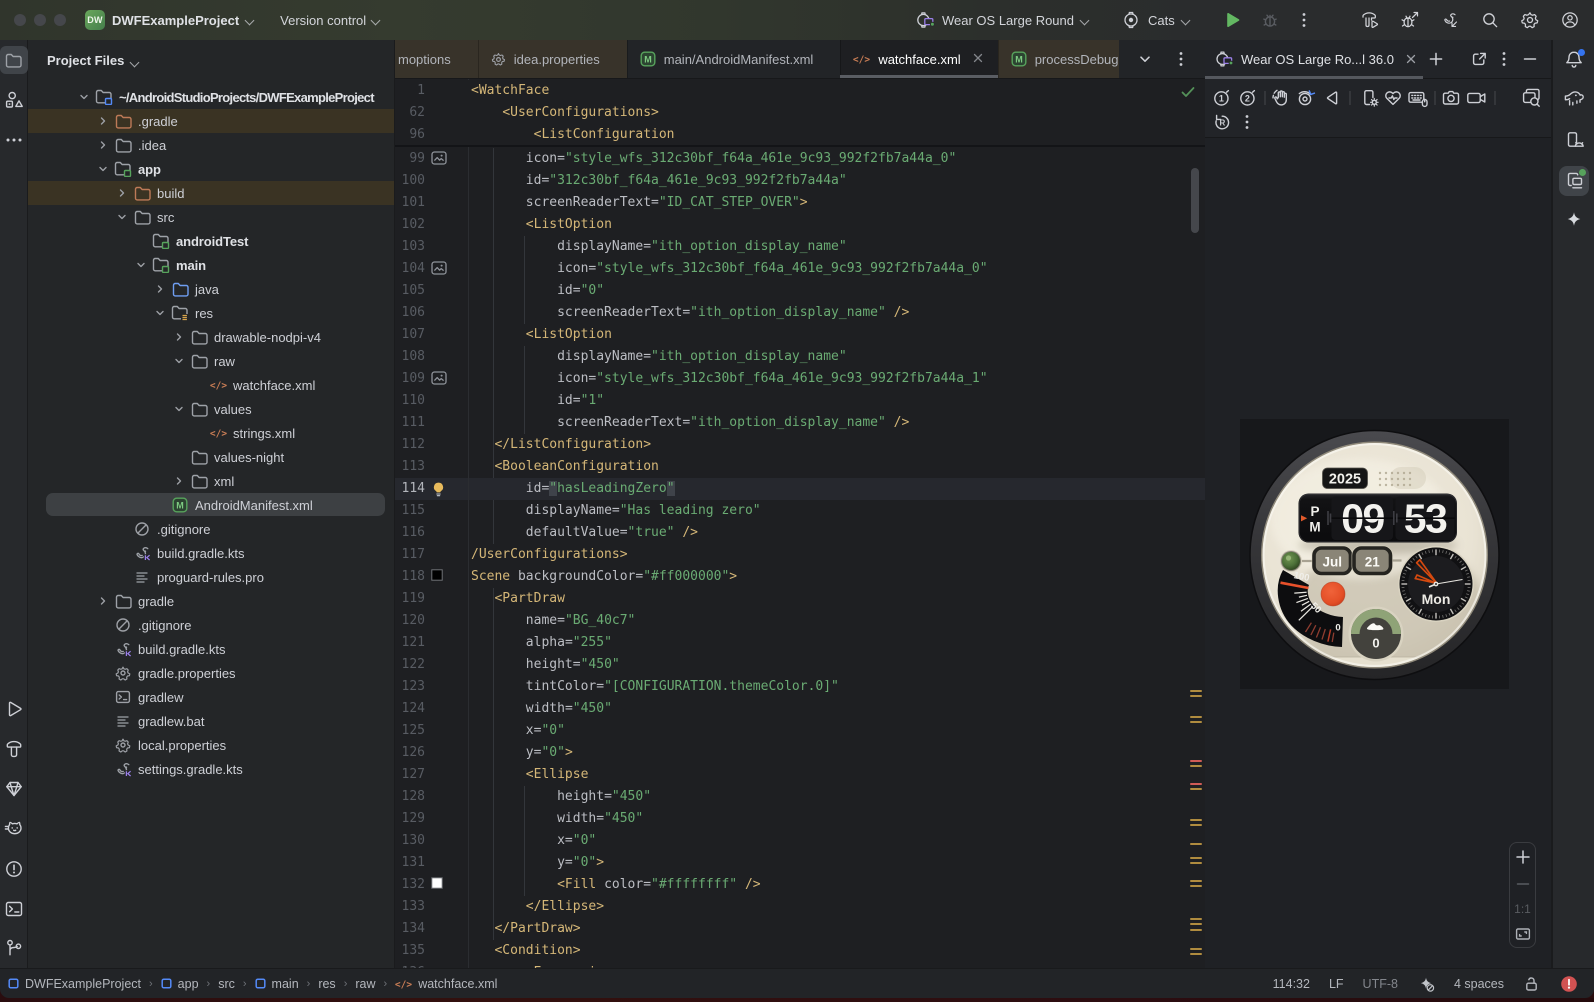 Image resolution: width=1594 pixels, height=1002 pixels. I want to click on profiler-icon, so click(1410, 20).